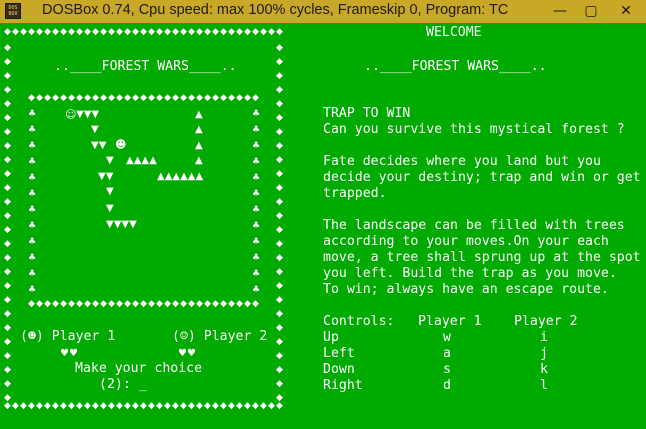 This screenshot has height=429, width=646. I want to click on control-key-p2: l, so click(544, 385).